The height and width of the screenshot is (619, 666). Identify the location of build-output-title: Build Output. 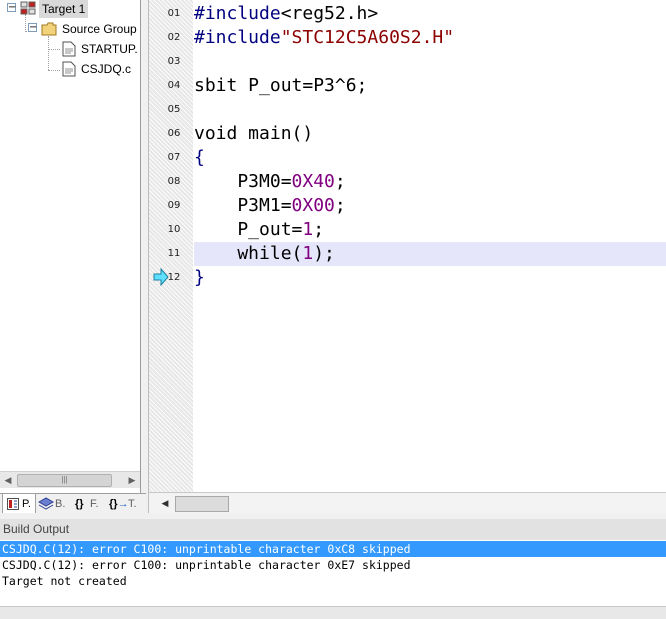
(333, 529).